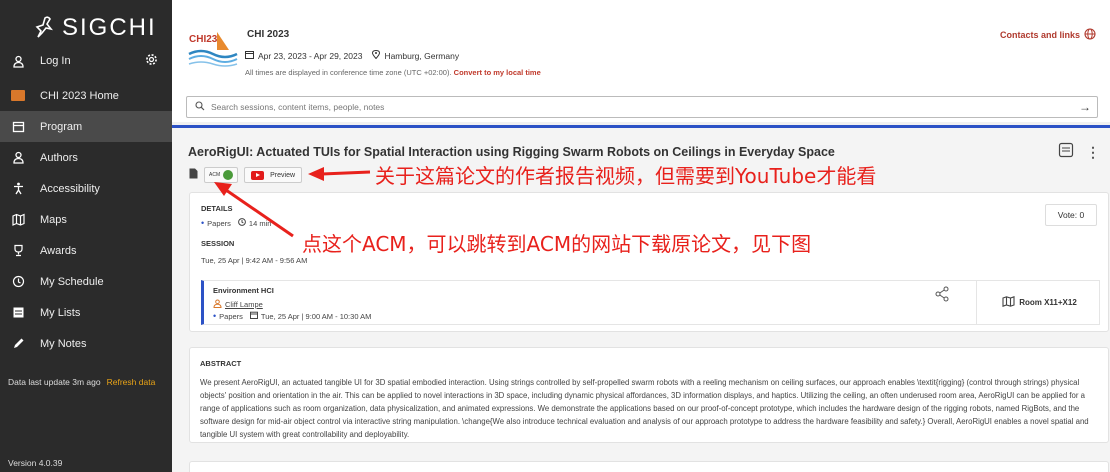 This screenshot has height=472, width=1110. Describe the element at coordinates (422, 55) in the screenshot. I see `conference-location: Hamburg, Germany` at that location.